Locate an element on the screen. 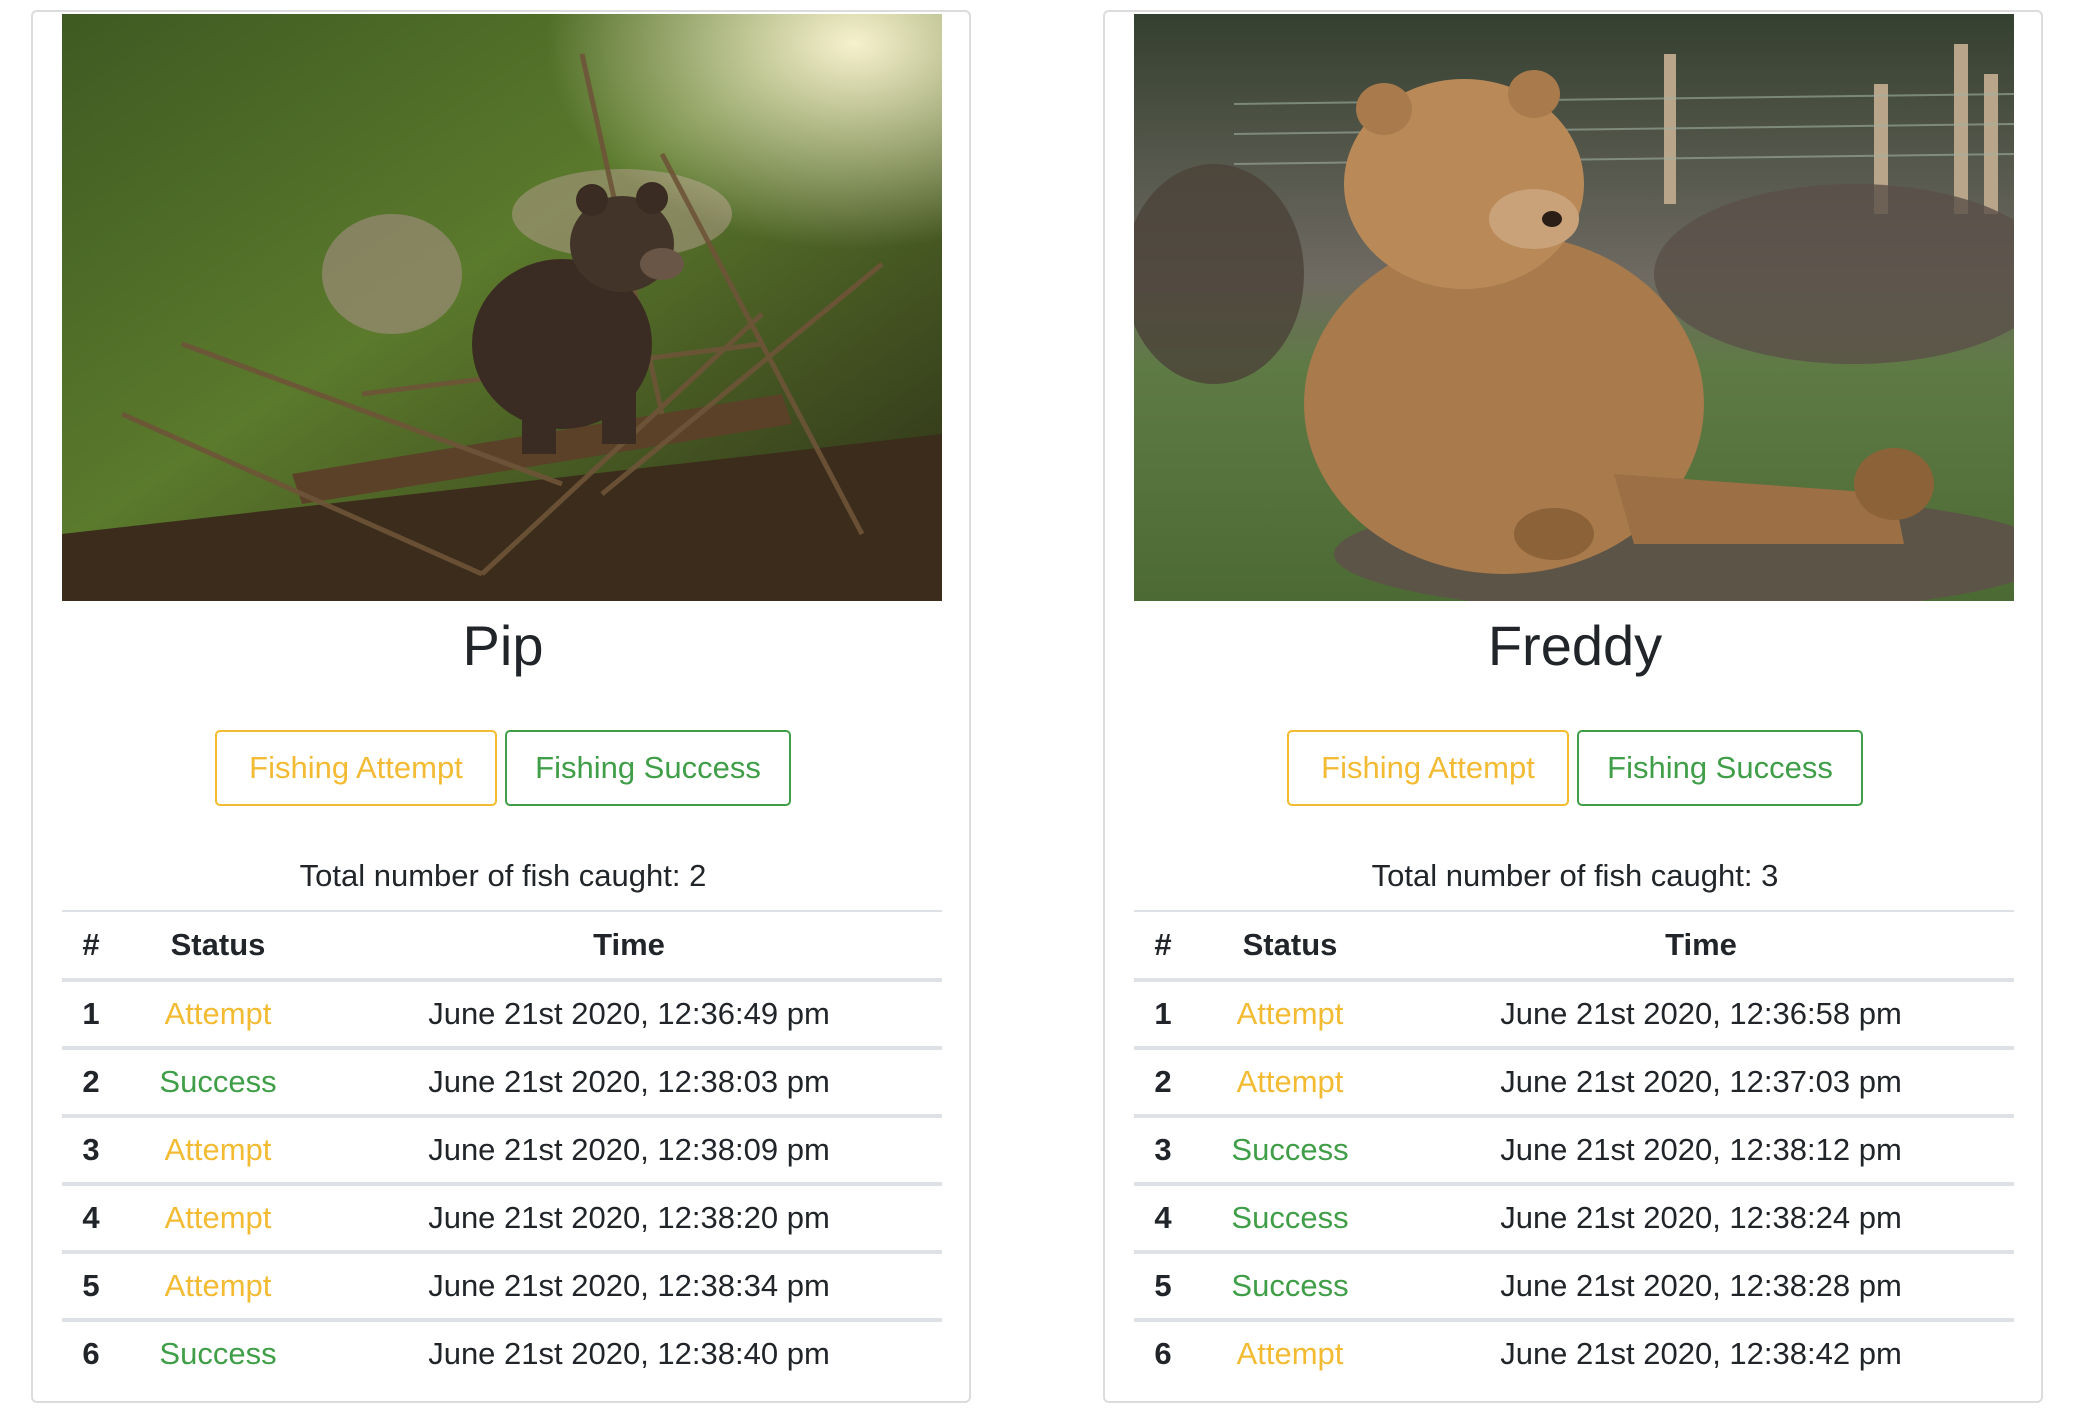 This screenshot has height=1416, width=2078. table-row: 3 Success June 21st 2020, 12:38:12 pm is located at coordinates (1574, 1151).